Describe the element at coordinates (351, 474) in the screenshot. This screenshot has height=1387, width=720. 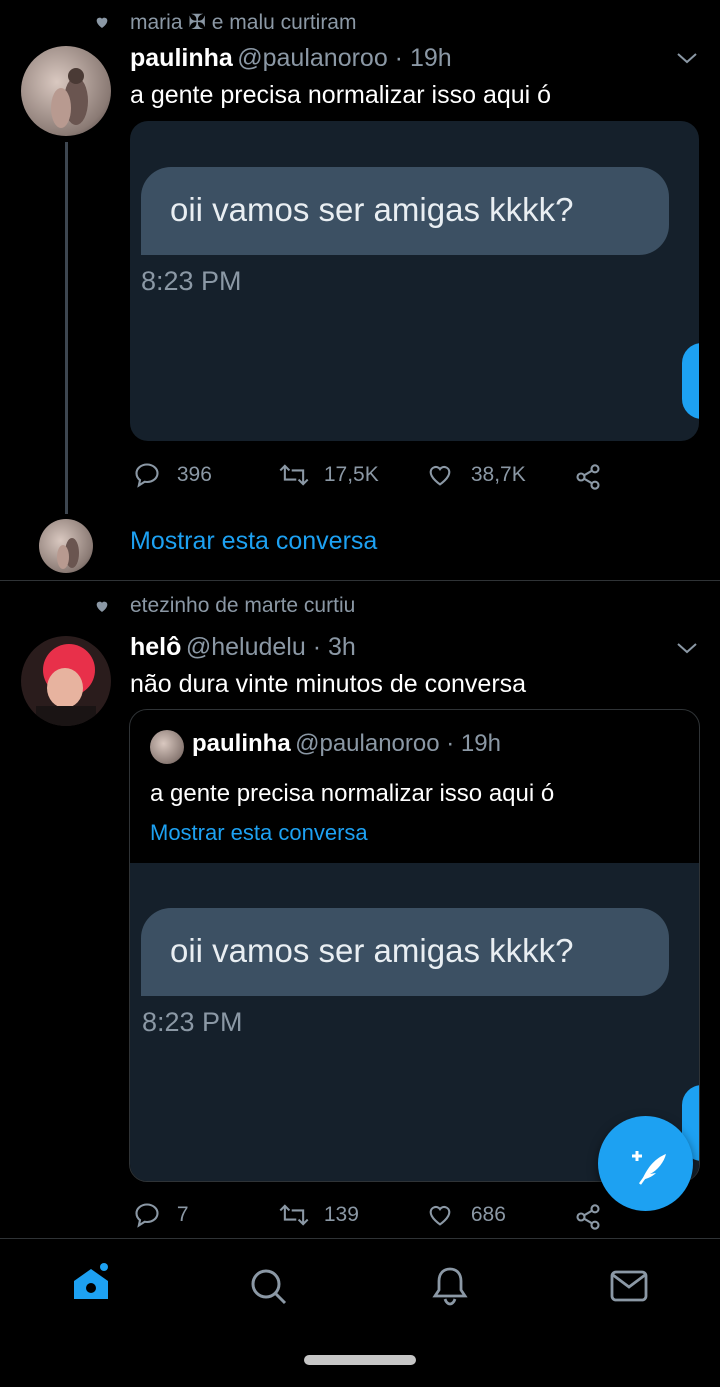
I see `retweet-count: 17,5K` at that location.